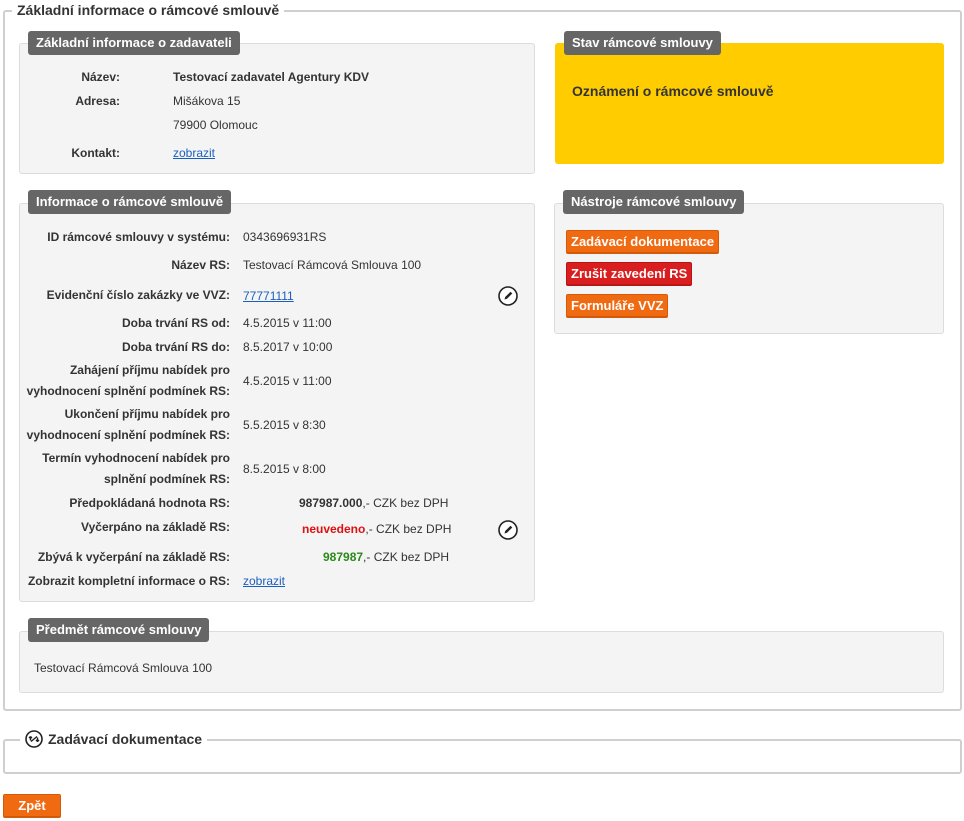 The width and height of the screenshot is (964, 821). I want to click on info-used-label: Vyčerpáno na základě RS:, so click(155, 527).